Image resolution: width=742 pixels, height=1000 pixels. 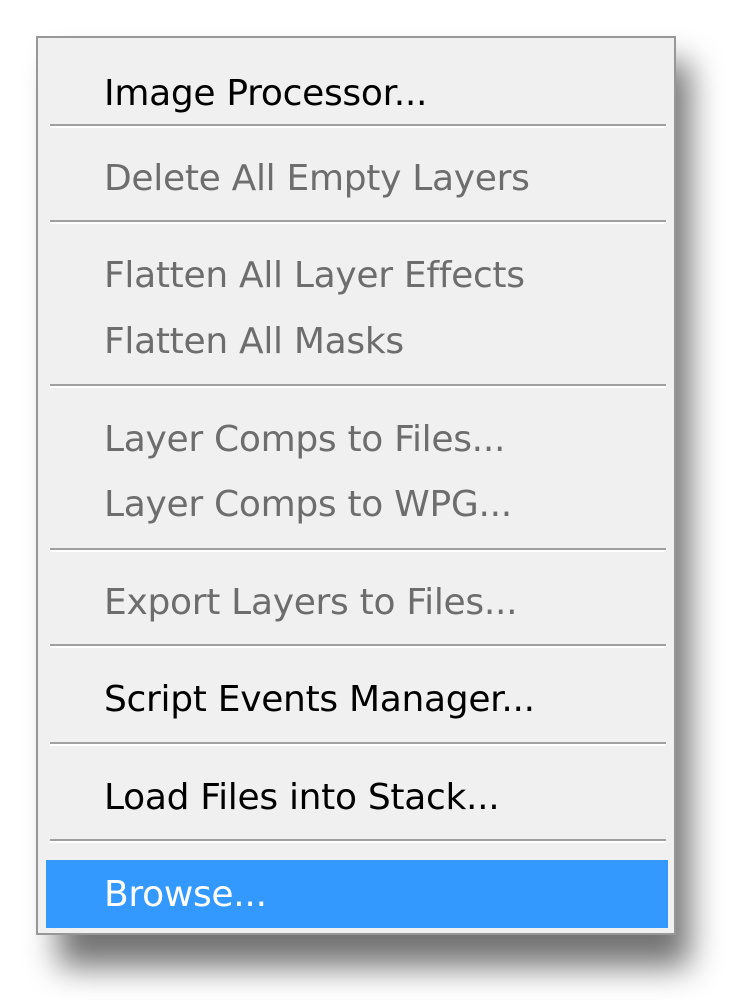 What do you see at coordinates (254, 342) in the screenshot?
I see `menu-item-flatten-all-masks: Flatten All Masks` at bounding box center [254, 342].